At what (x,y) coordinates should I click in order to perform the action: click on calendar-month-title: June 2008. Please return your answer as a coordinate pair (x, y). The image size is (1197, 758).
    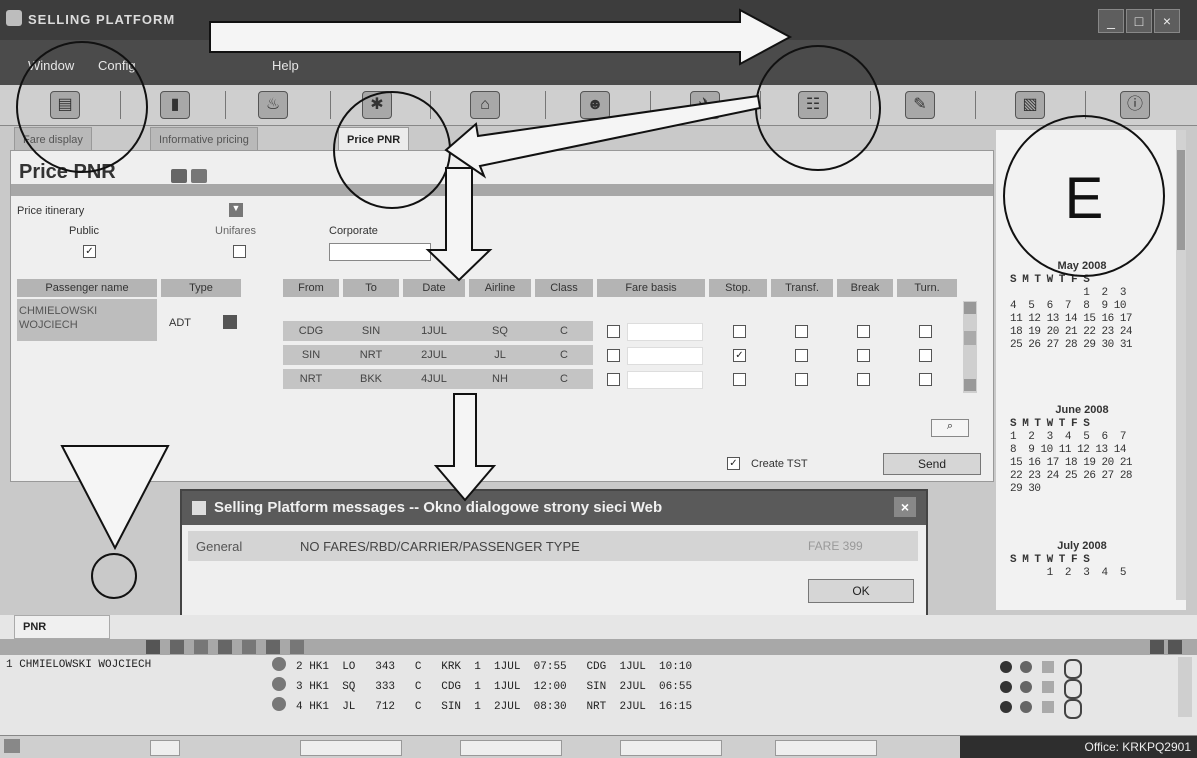
    Looking at the image, I should click on (1082, 410).